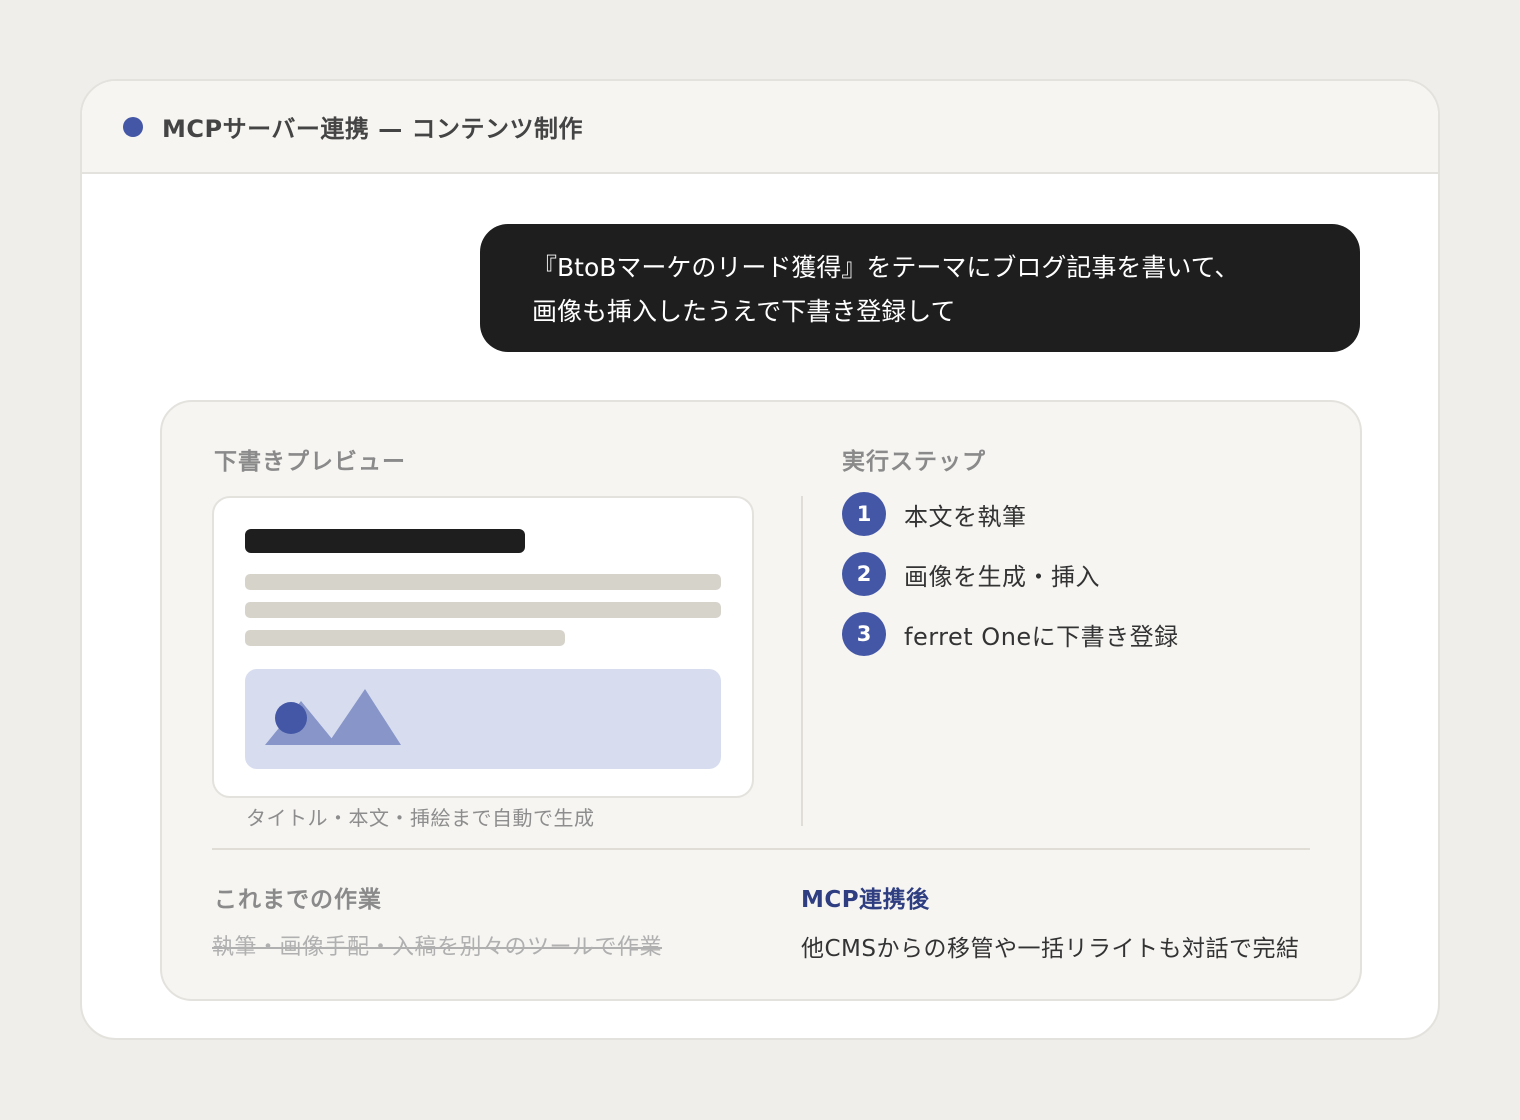 The image size is (1520, 1120). Describe the element at coordinates (886, 267) in the screenshot. I see `prompt-line-1: 『BtoBマーケのリード獲得』をテーマにブログ記事を書いて、` at that location.